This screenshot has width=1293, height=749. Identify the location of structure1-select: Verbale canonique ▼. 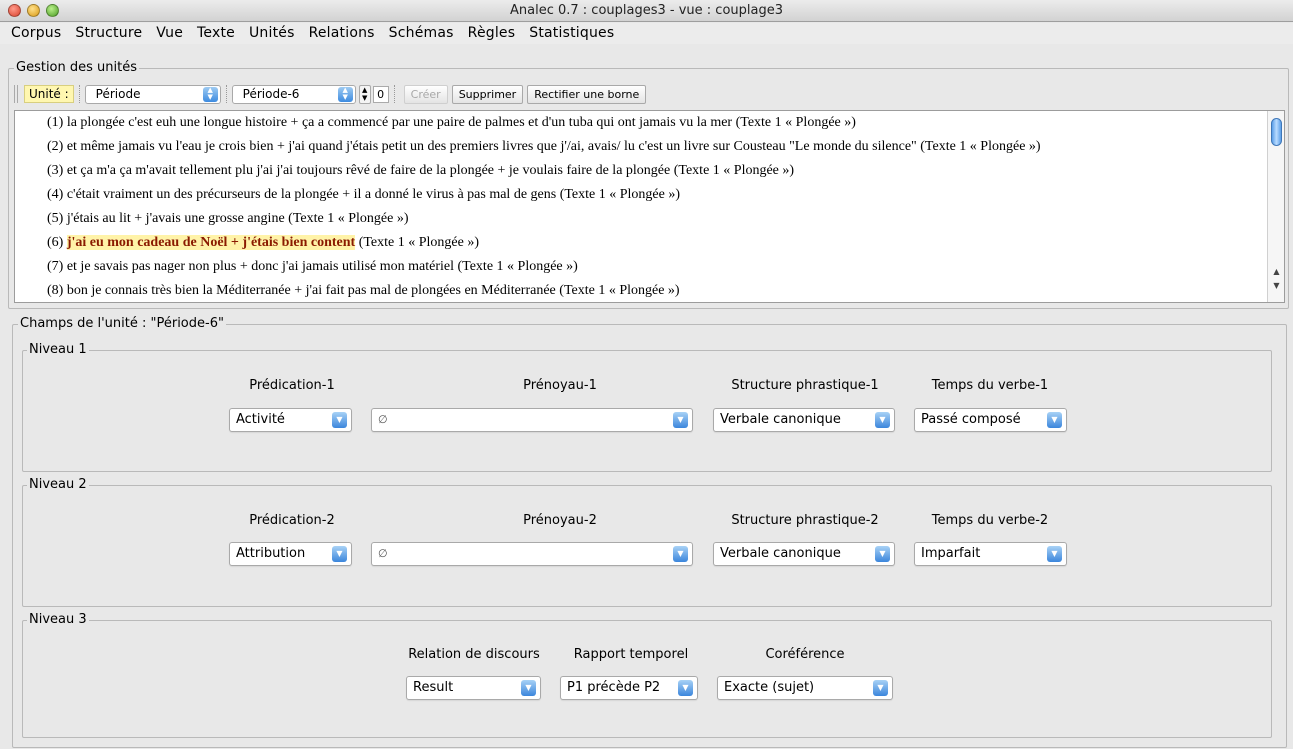
(804, 420).